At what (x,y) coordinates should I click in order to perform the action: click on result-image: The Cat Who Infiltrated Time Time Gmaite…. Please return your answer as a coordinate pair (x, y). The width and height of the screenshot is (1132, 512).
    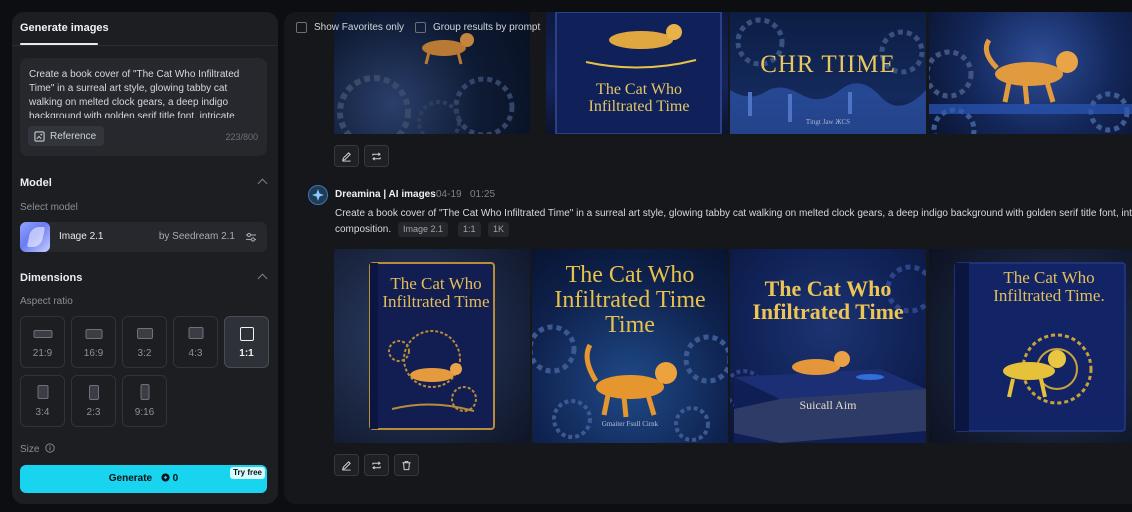
    Looking at the image, I should click on (630, 346).